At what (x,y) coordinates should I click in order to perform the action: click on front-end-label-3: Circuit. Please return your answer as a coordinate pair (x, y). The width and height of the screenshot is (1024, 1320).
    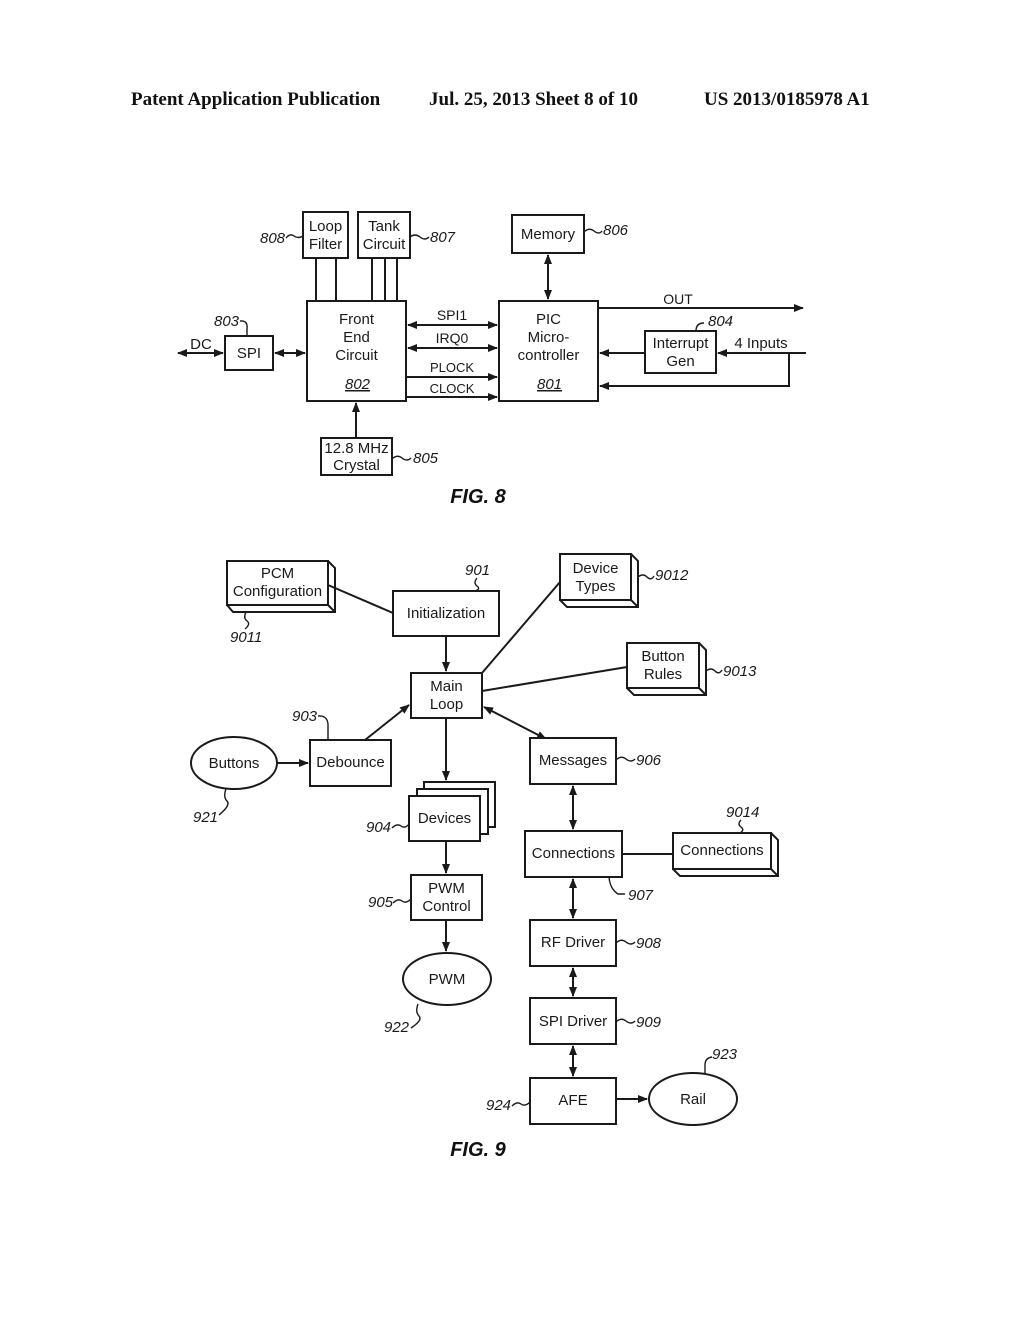
    Looking at the image, I should click on (356, 355).